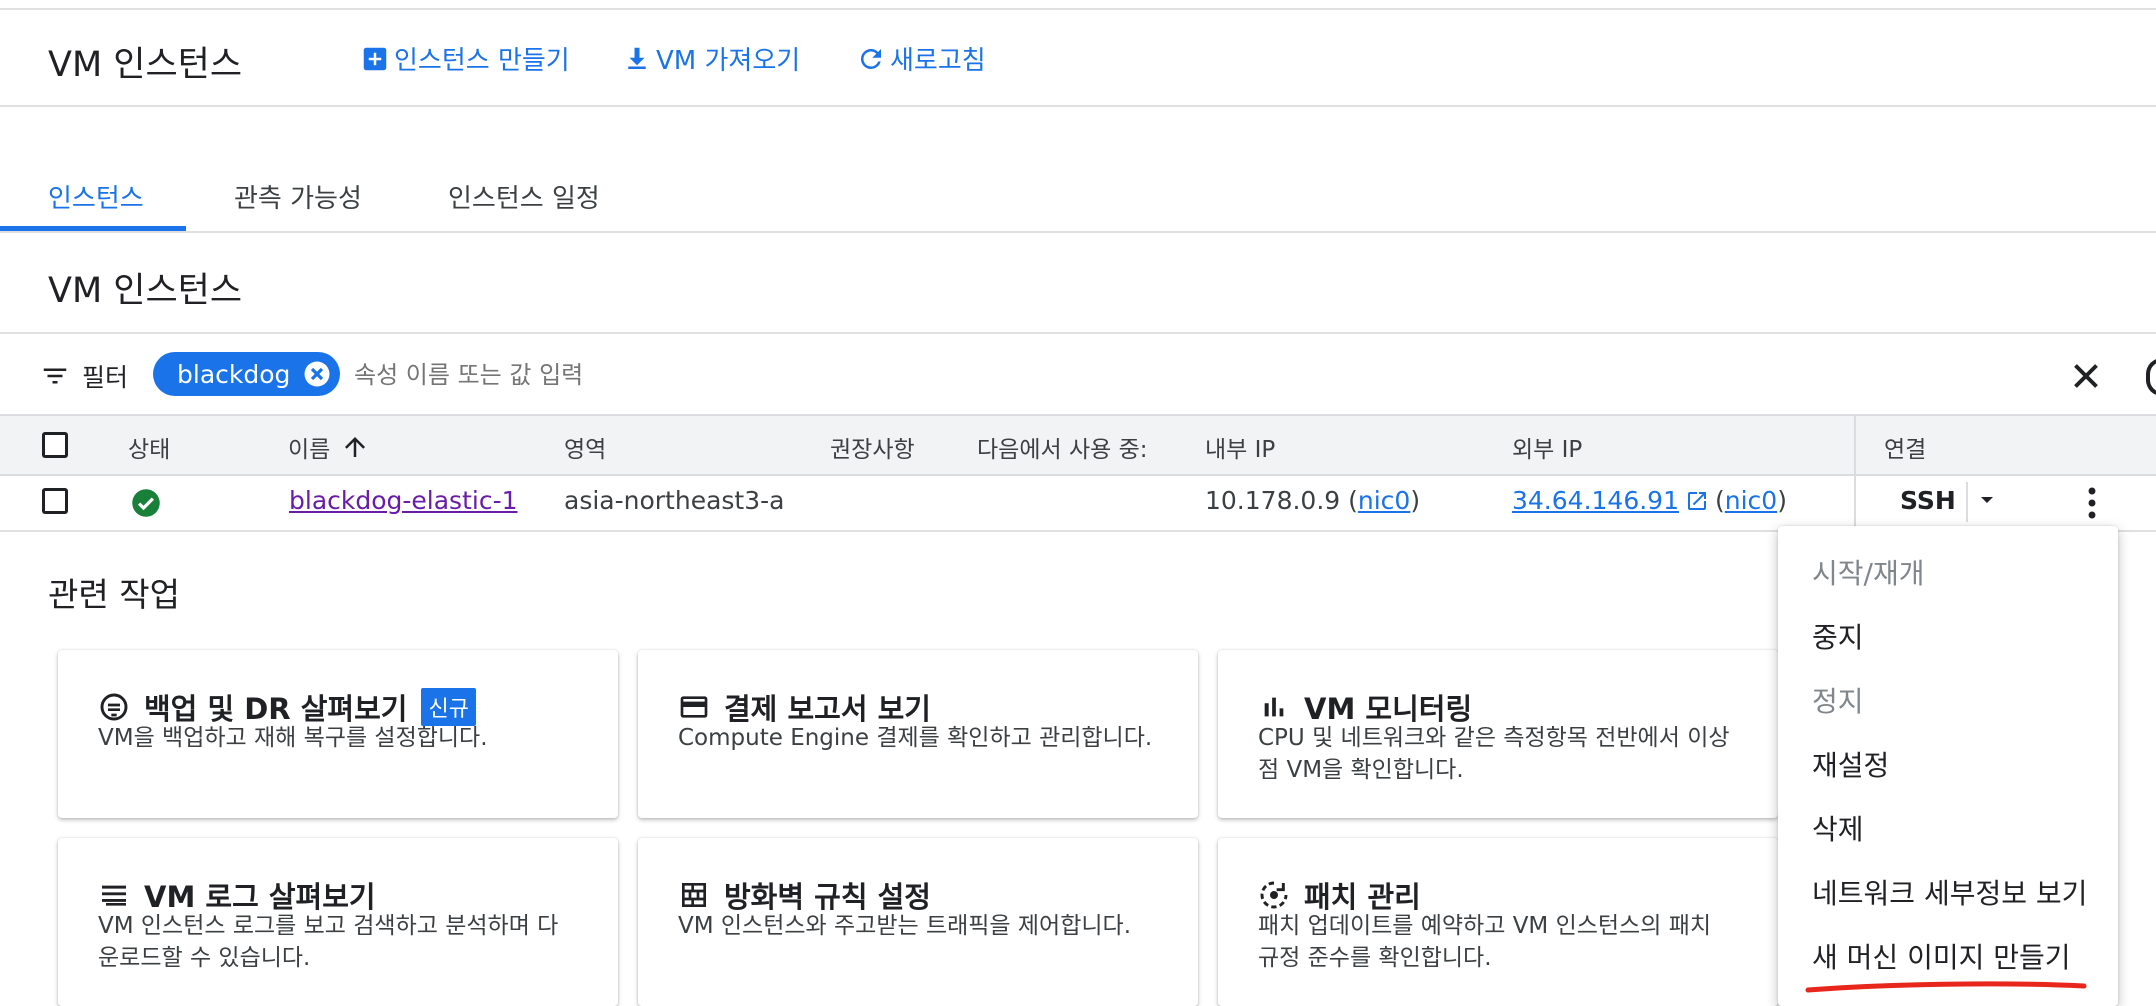 The image size is (2156, 1006). I want to click on close-icon, so click(2086, 376).